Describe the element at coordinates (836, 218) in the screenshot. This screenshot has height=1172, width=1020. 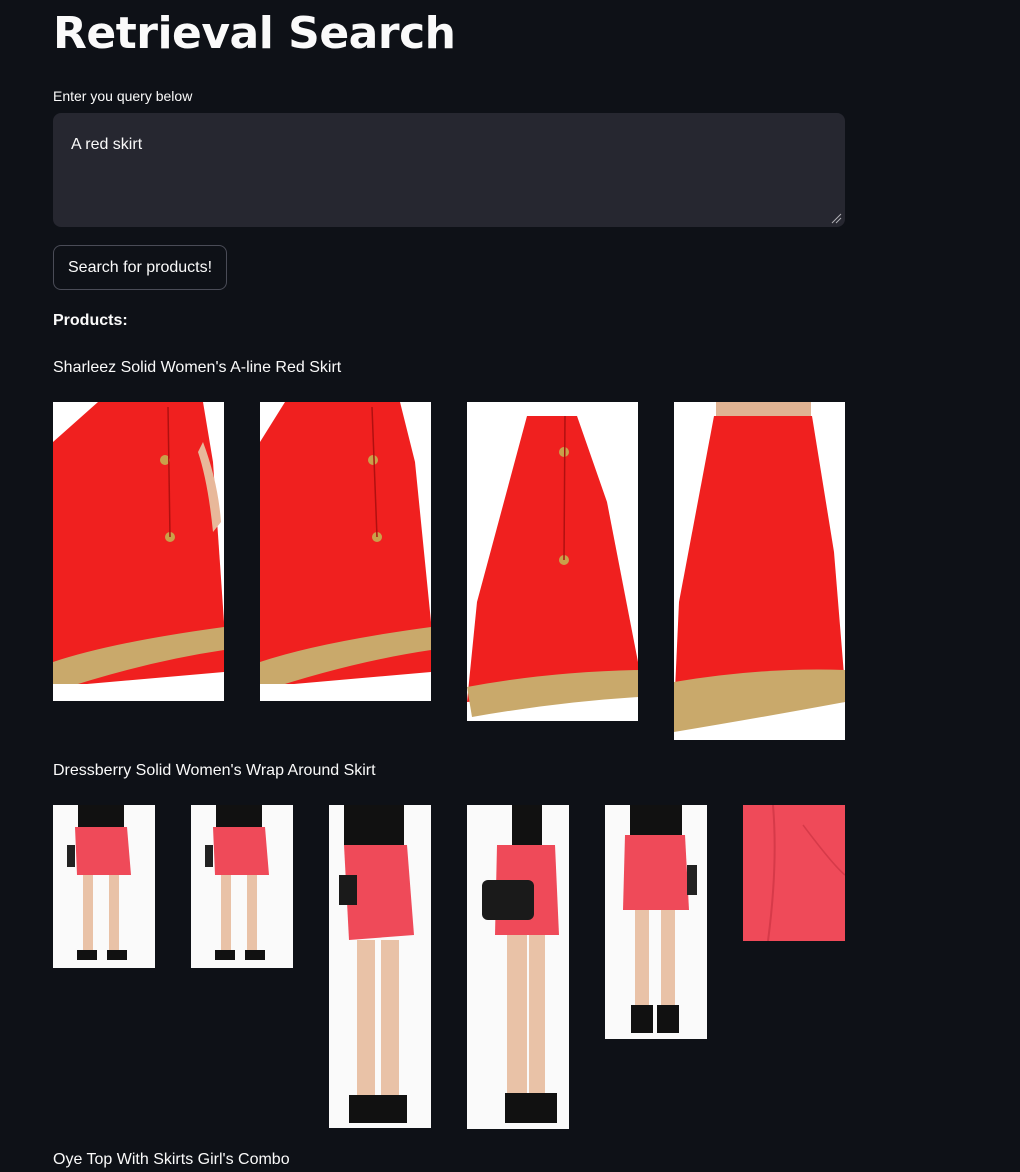
I see `resize-handle-icon` at that location.